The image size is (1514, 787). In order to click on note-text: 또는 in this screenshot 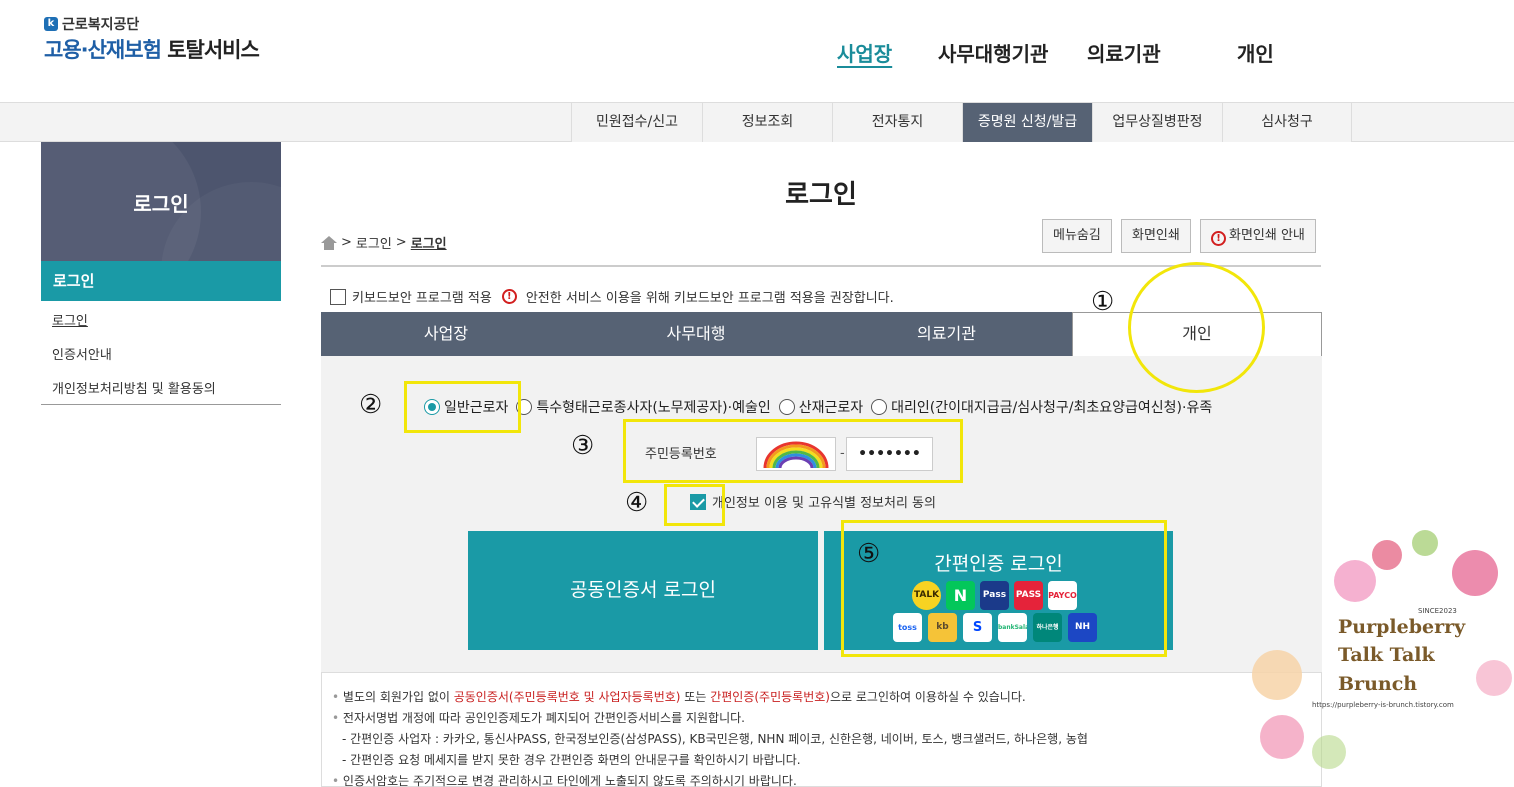, I will do `click(695, 697)`.